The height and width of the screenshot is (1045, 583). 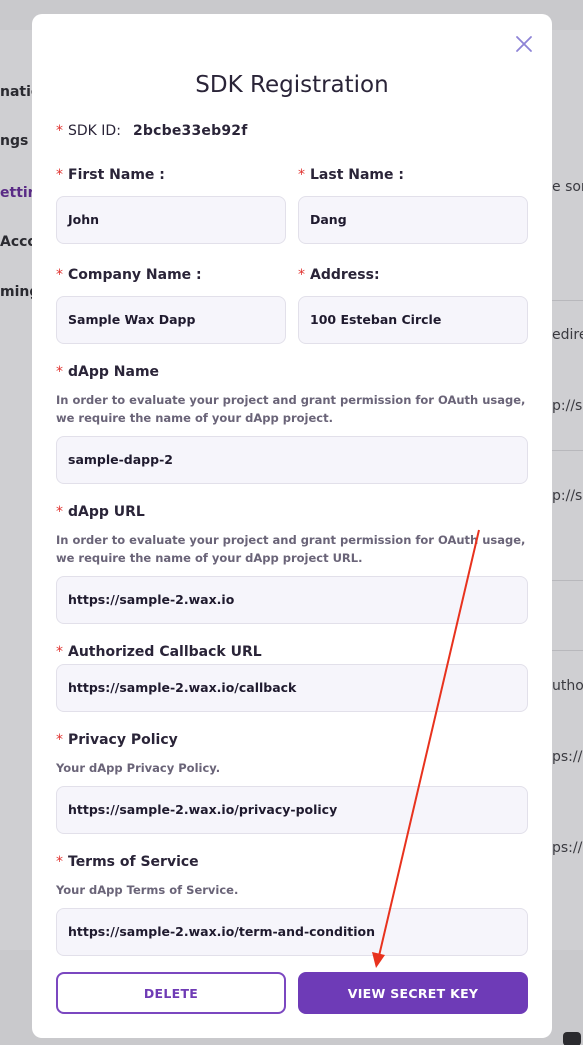 I want to click on dapp-name-input: sample-dapp-2, so click(x=292, y=460).